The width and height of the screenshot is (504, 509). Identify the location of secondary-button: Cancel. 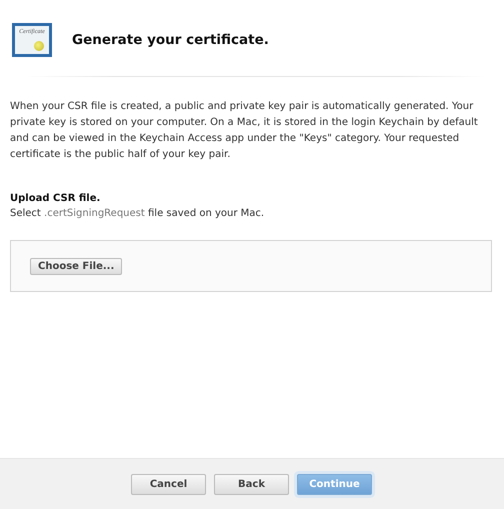
(168, 484).